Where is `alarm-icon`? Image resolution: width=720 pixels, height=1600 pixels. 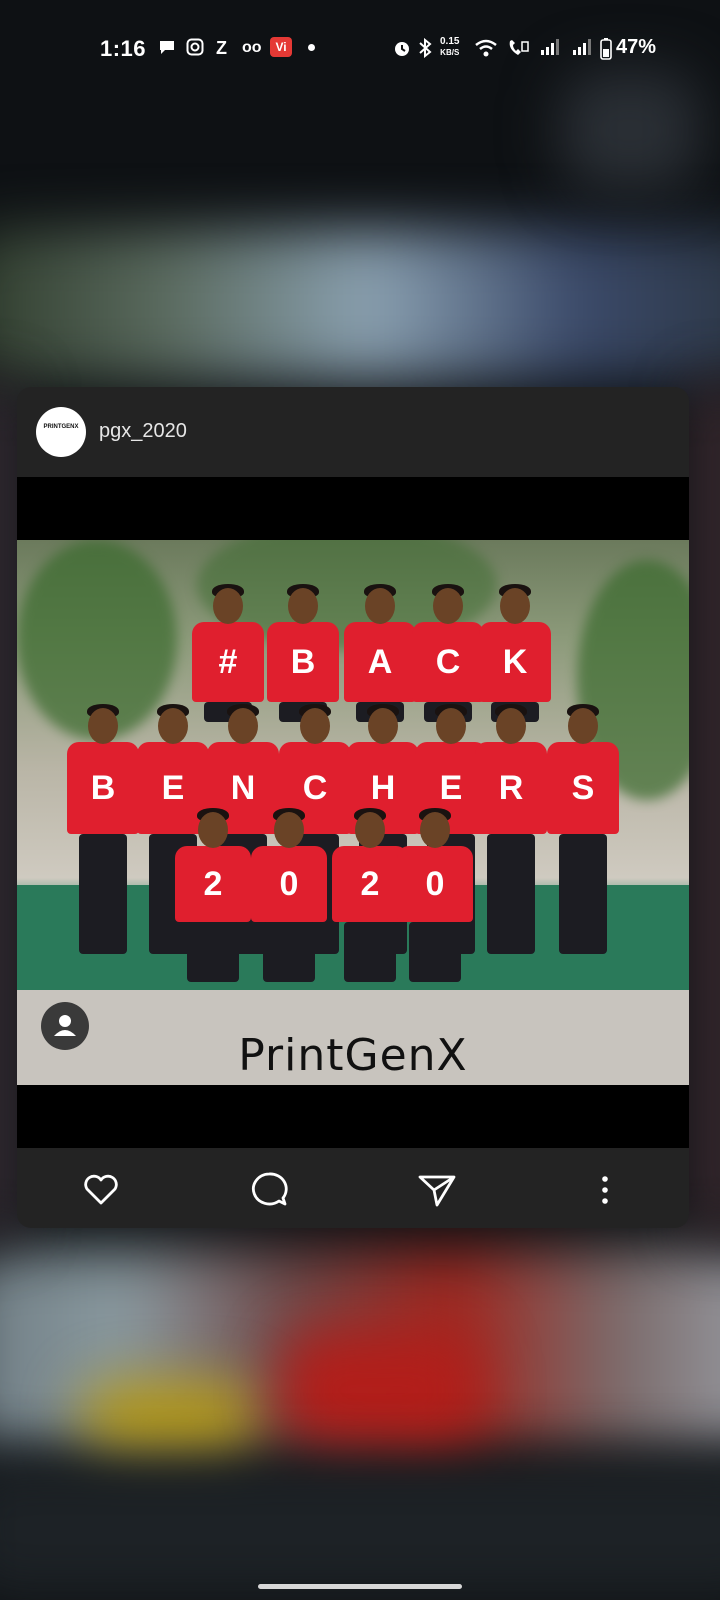
alarm-icon is located at coordinates (402, 50).